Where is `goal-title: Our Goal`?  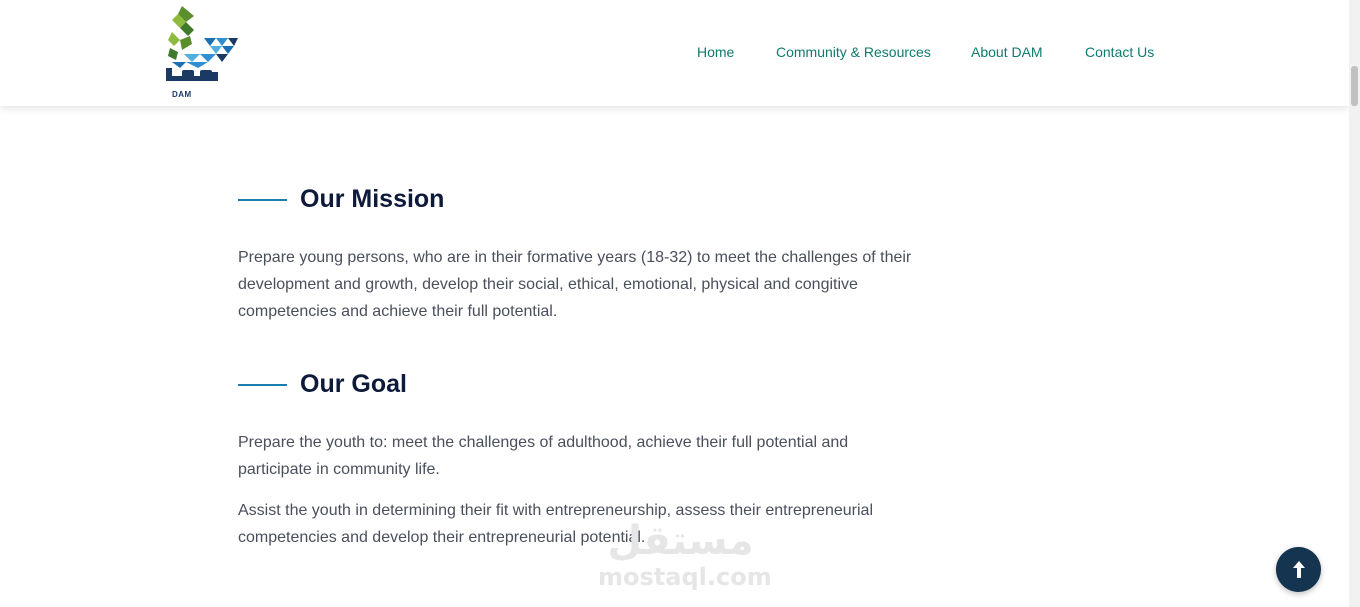
goal-title: Our Goal is located at coordinates (353, 384).